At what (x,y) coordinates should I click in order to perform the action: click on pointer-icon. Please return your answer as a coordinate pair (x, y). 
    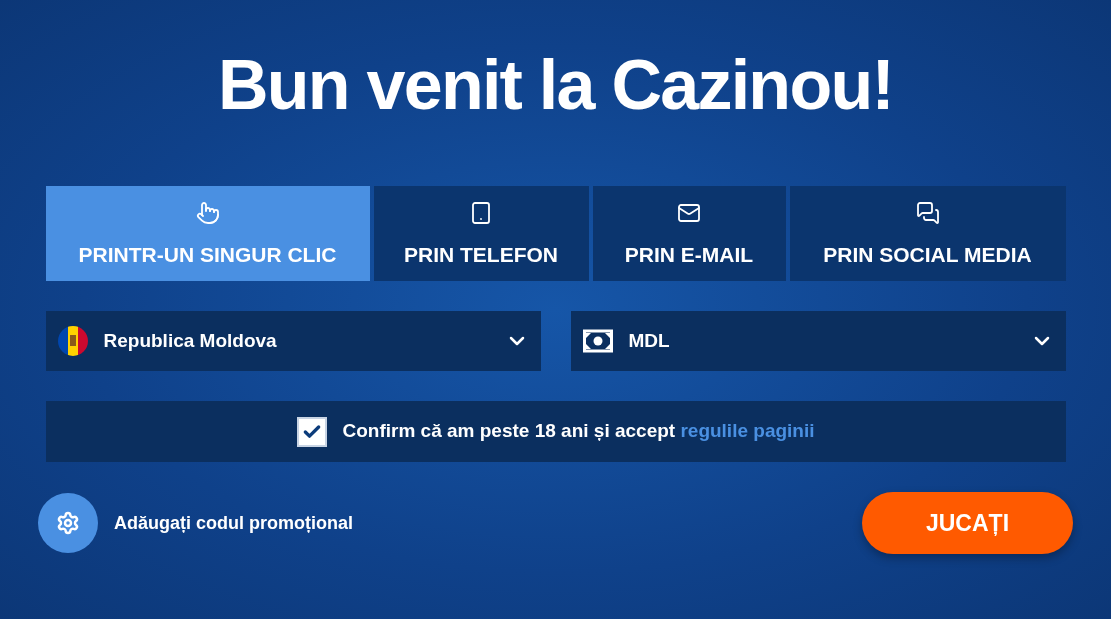
    Looking at the image, I should click on (207, 212).